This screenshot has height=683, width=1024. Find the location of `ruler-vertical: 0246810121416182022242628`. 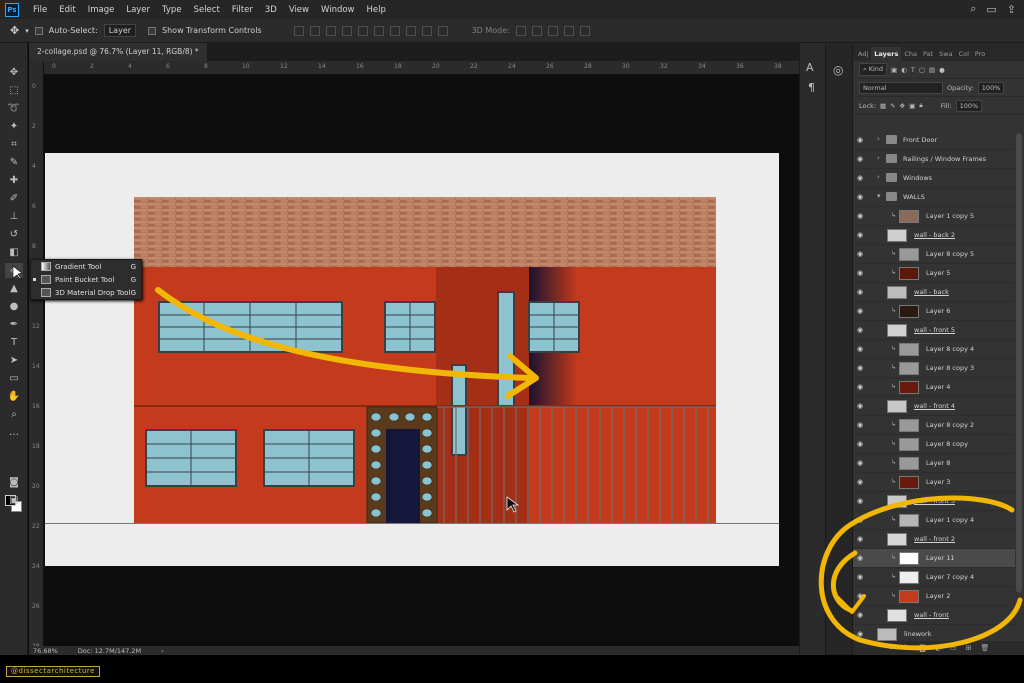

ruler-vertical: 0246810121416182022242628 is located at coordinates (36, 355).